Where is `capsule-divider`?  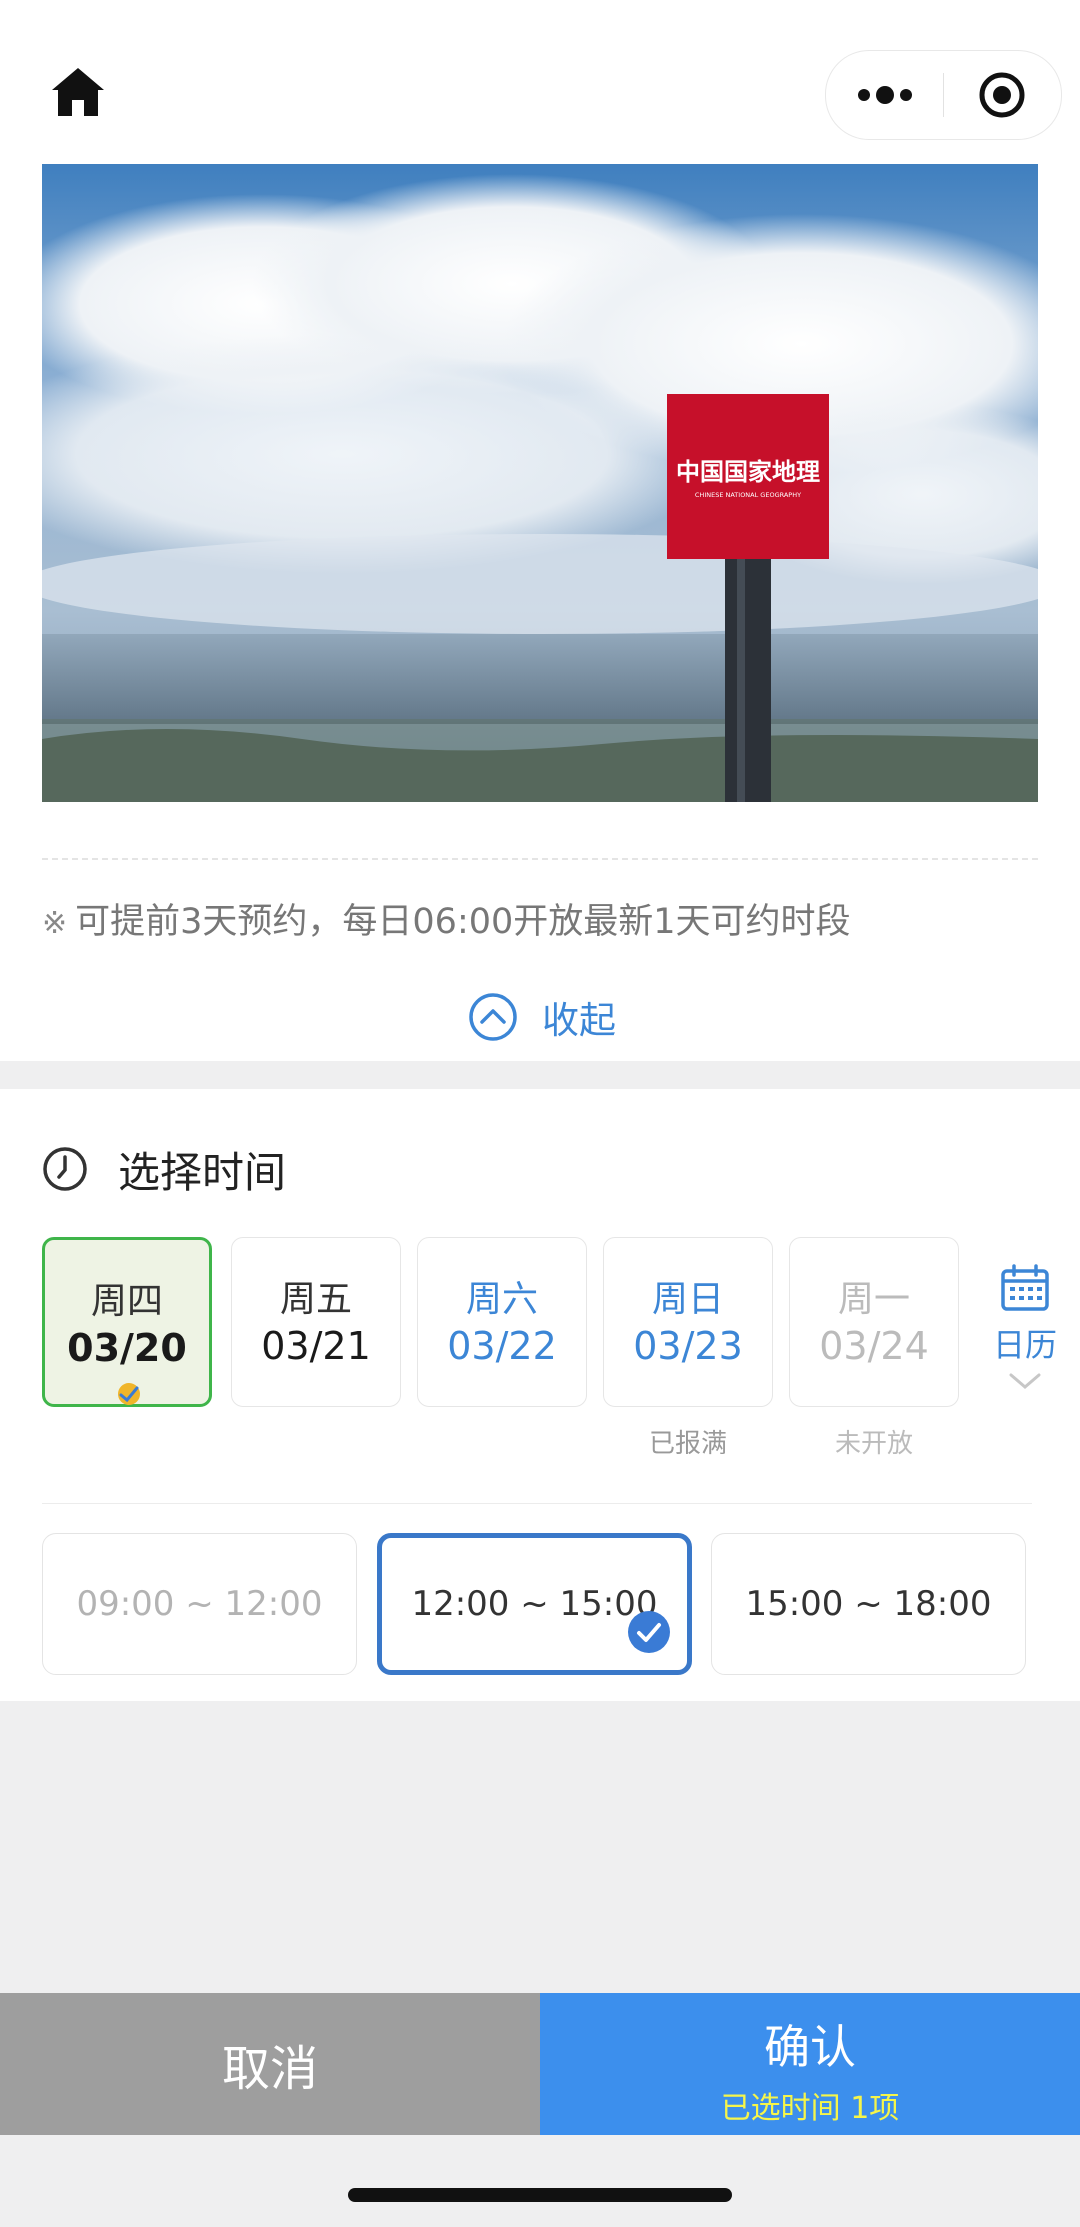
capsule-divider is located at coordinates (943, 95).